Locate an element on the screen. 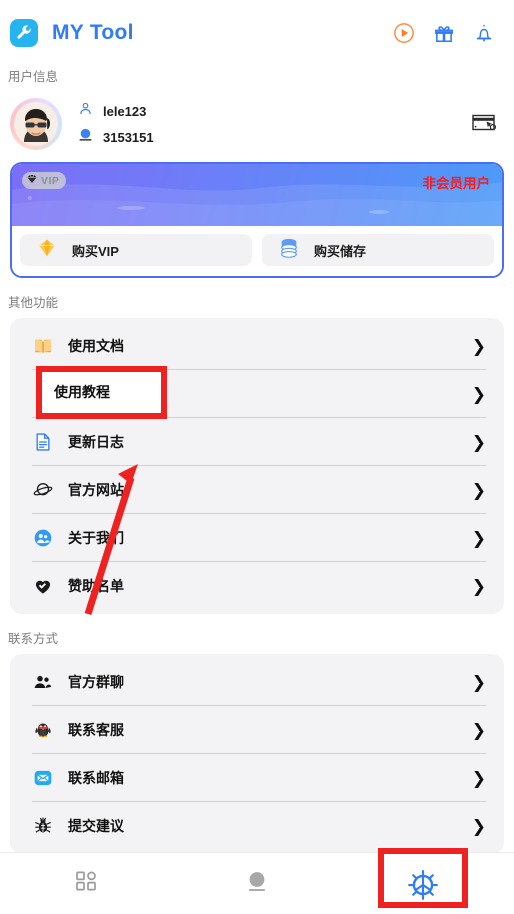 This screenshot has width=514, height=914. vip-badge: VIP is located at coordinates (44, 181).